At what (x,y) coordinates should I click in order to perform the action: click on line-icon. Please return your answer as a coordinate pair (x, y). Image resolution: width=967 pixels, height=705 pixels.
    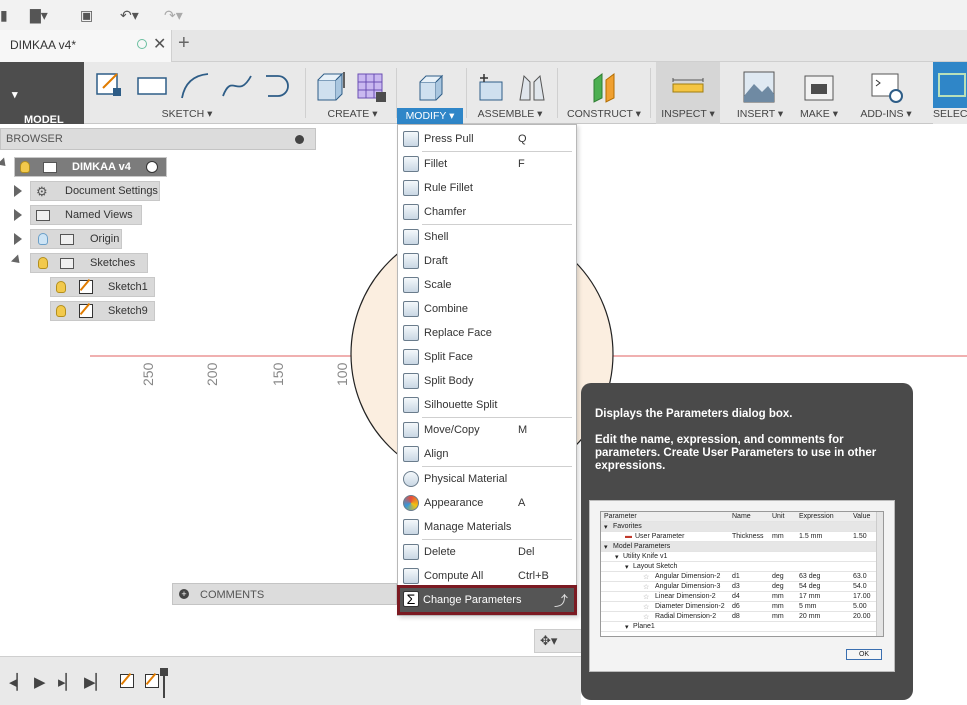
    Looking at the image, I should click on (195, 86).